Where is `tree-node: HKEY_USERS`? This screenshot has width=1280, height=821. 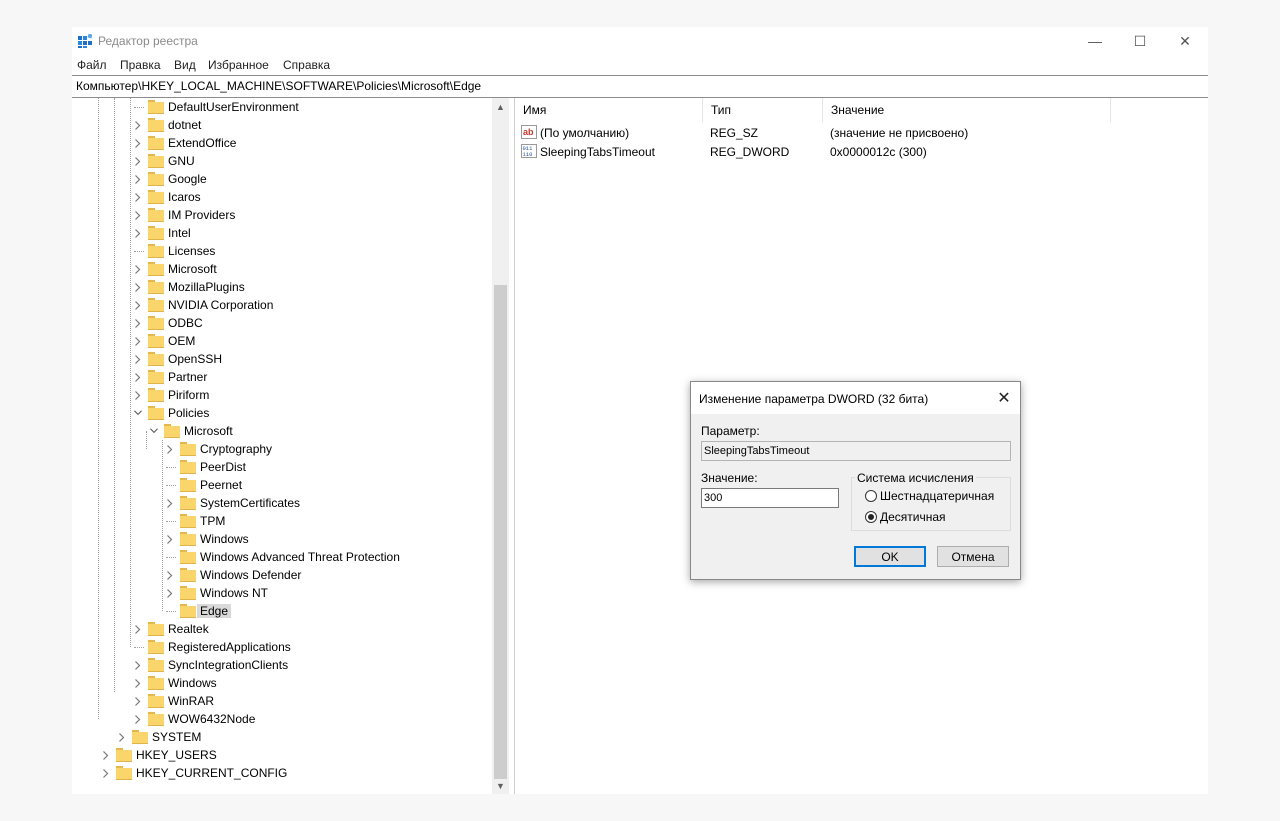 tree-node: HKEY_USERS is located at coordinates (282, 755).